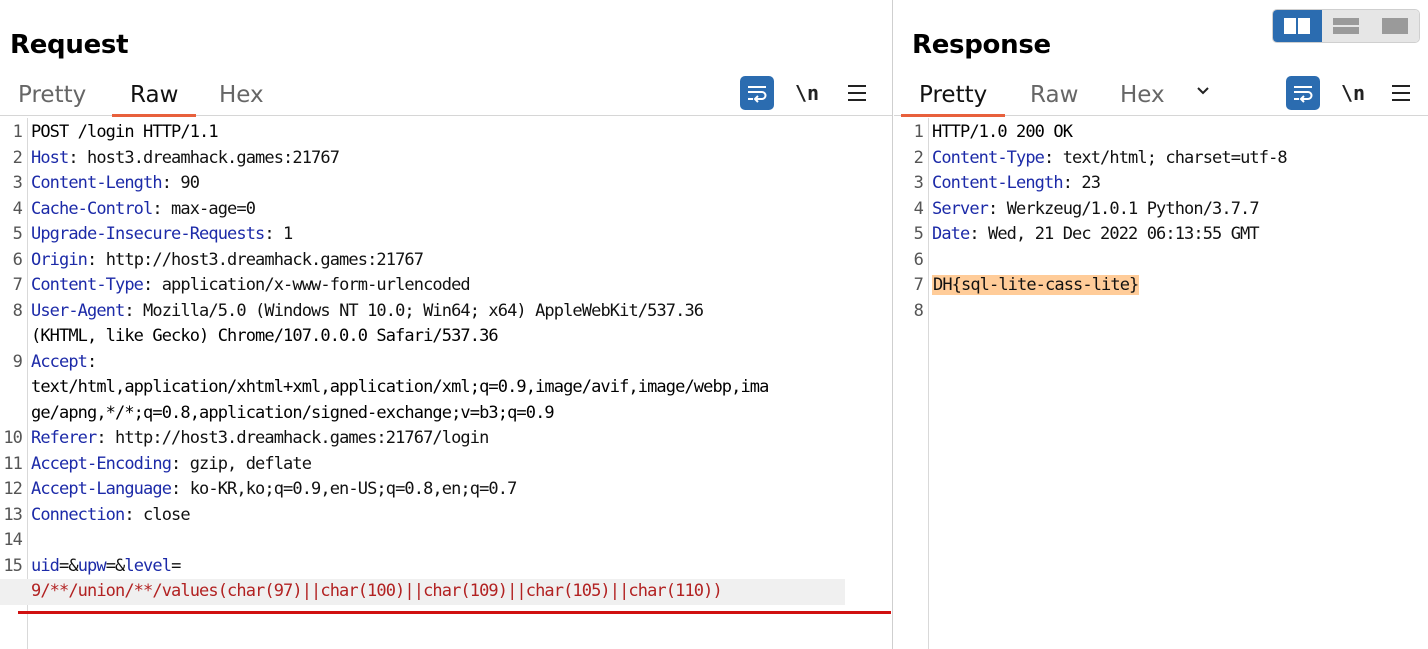 Image resolution: width=1428 pixels, height=649 pixels. Describe the element at coordinates (101, 463) in the screenshot. I see `header-name: Accept-Encoding` at that location.